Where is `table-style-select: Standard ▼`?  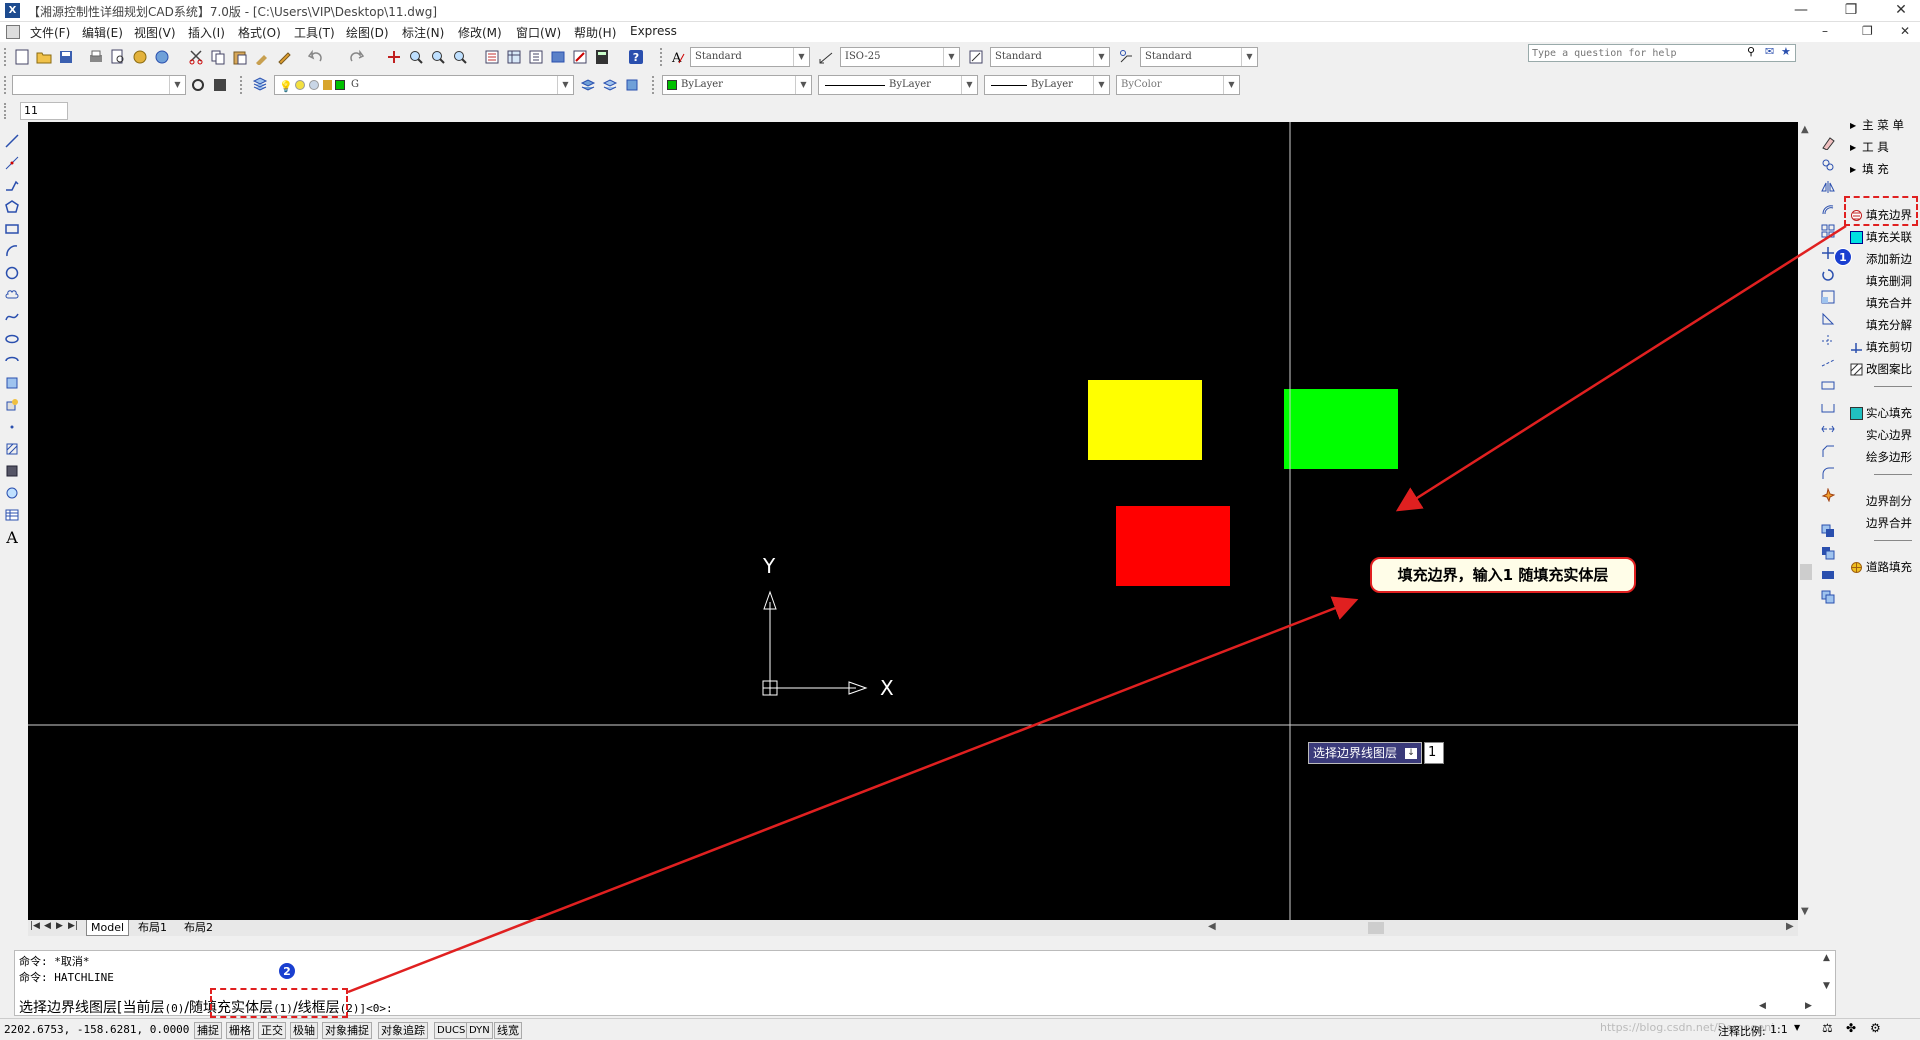 table-style-select: Standard ▼ is located at coordinates (1050, 57).